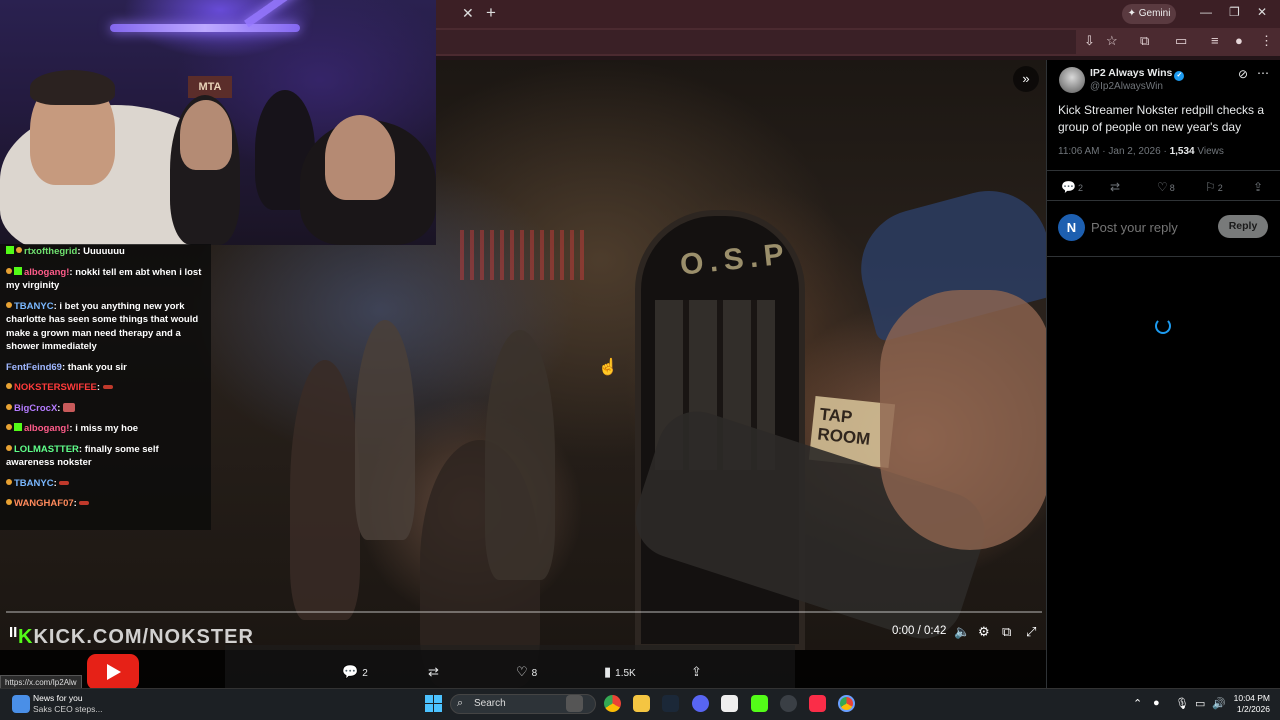 This screenshot has width=1280, height=720. What do you see at coordinates (1239, 40) in the screenshot?
I see `profile-icon: ●` at bounding box center [1239, 40].